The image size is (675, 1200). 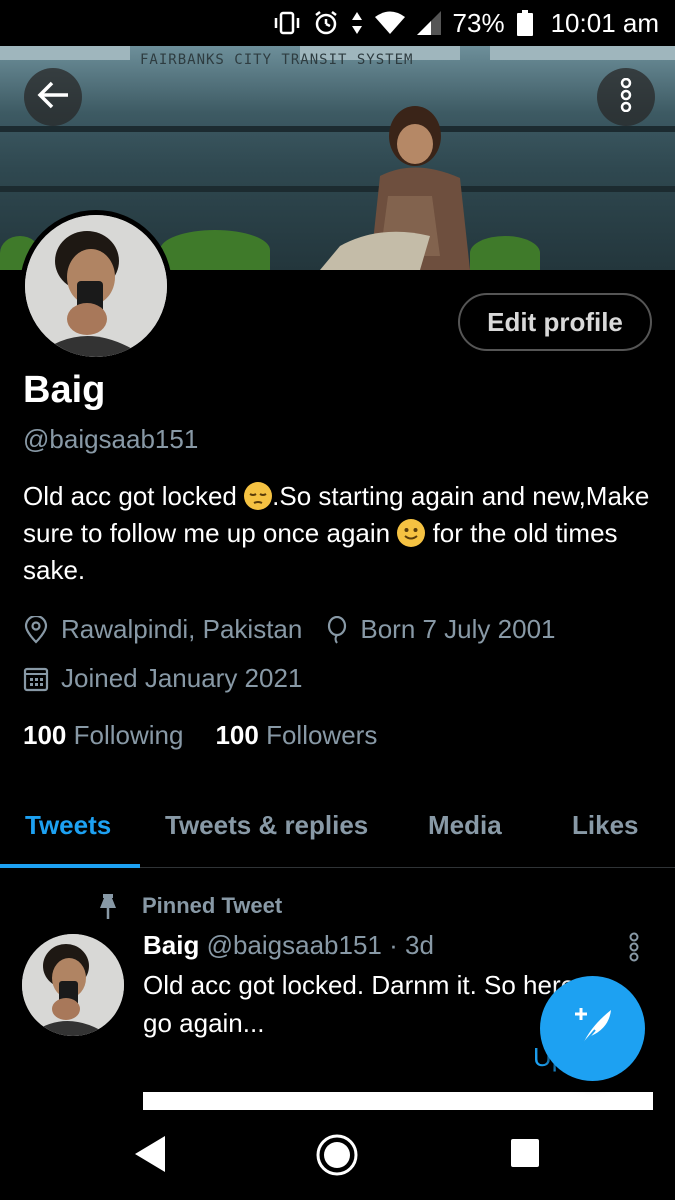 I want to click on alarm-icon, so click(x=326, y=23).